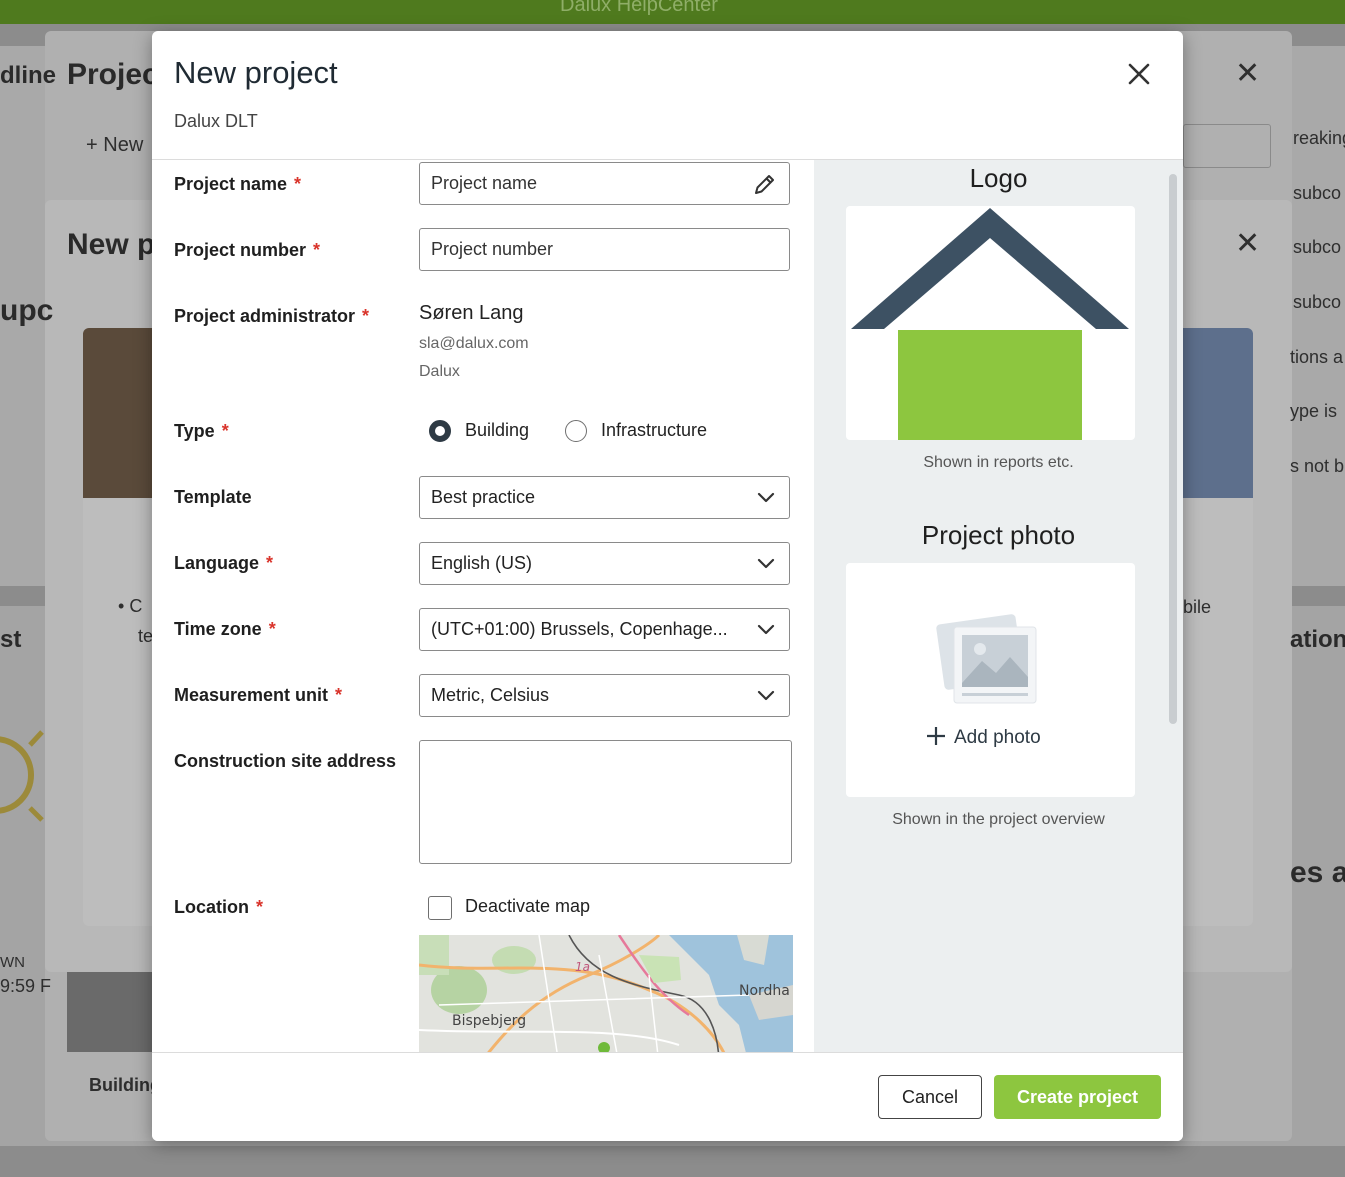 The height and width of the screenshot is (1177, 1345). Describe the element at coordinates (439, 371) in the screenshot. I see `admin-organization: Dalux` at that location.